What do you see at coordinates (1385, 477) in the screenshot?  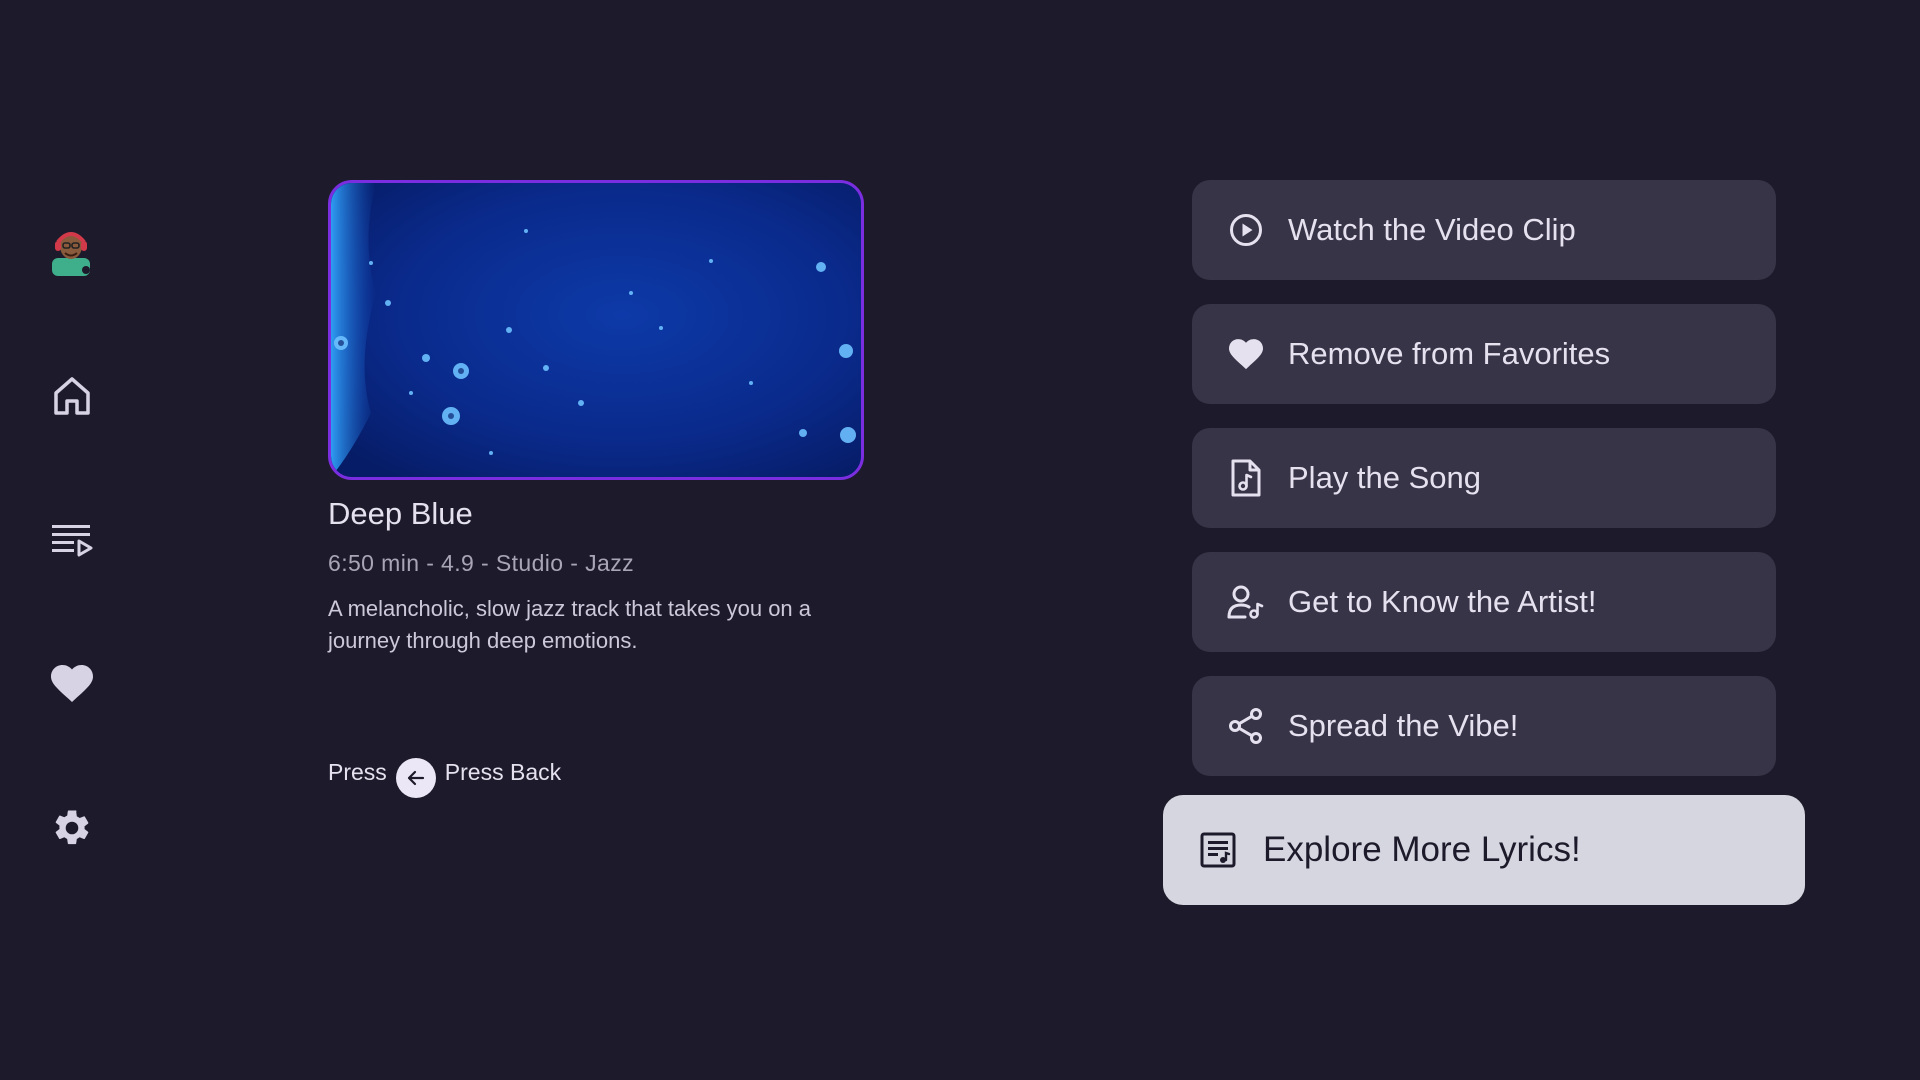 I see `action-label: Play the Song` at bounding box center [1385, 477].